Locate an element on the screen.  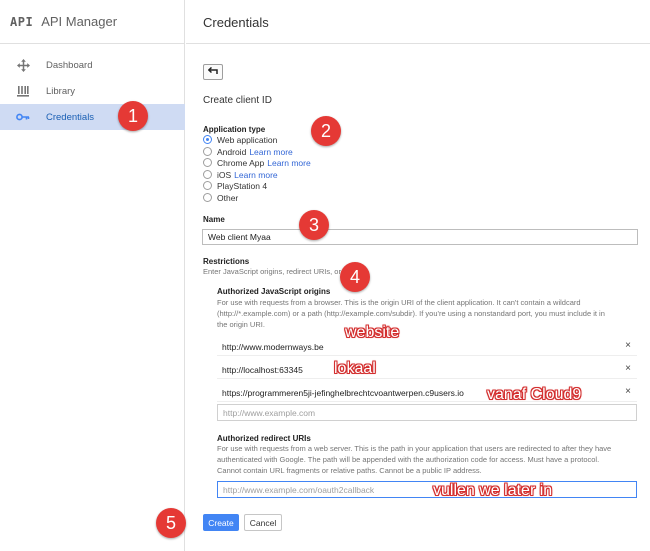
sidebar-item-label: Dashboard is located at coordinates (69, 65).